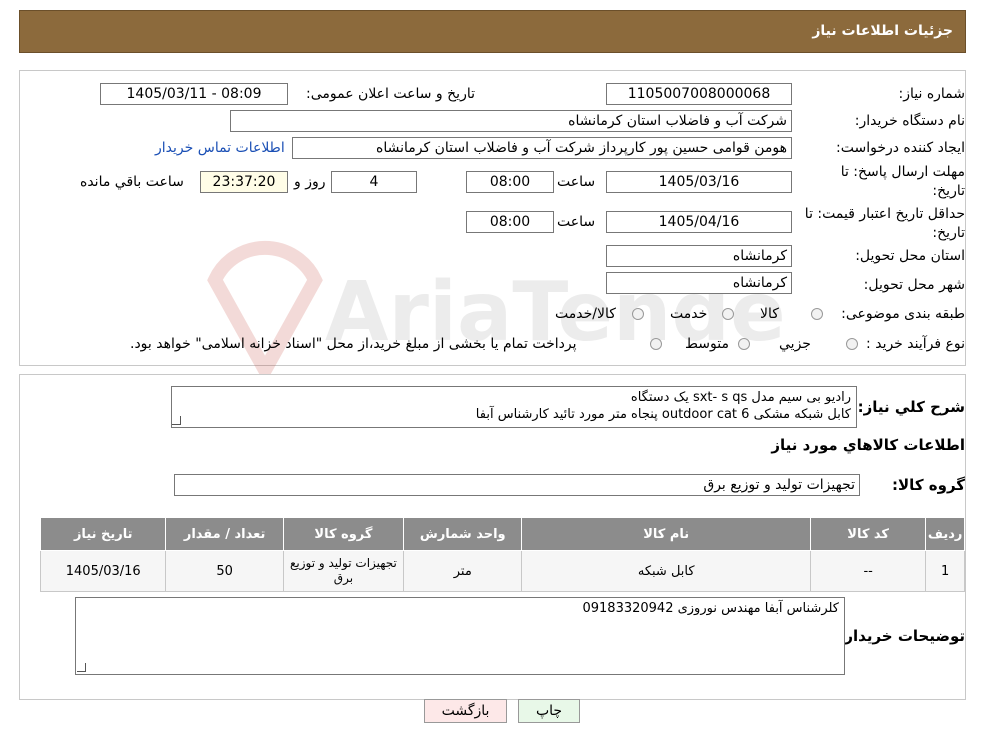  I want to click on delivery-city-label: شهر محل تحویل:, so click(914, 285).